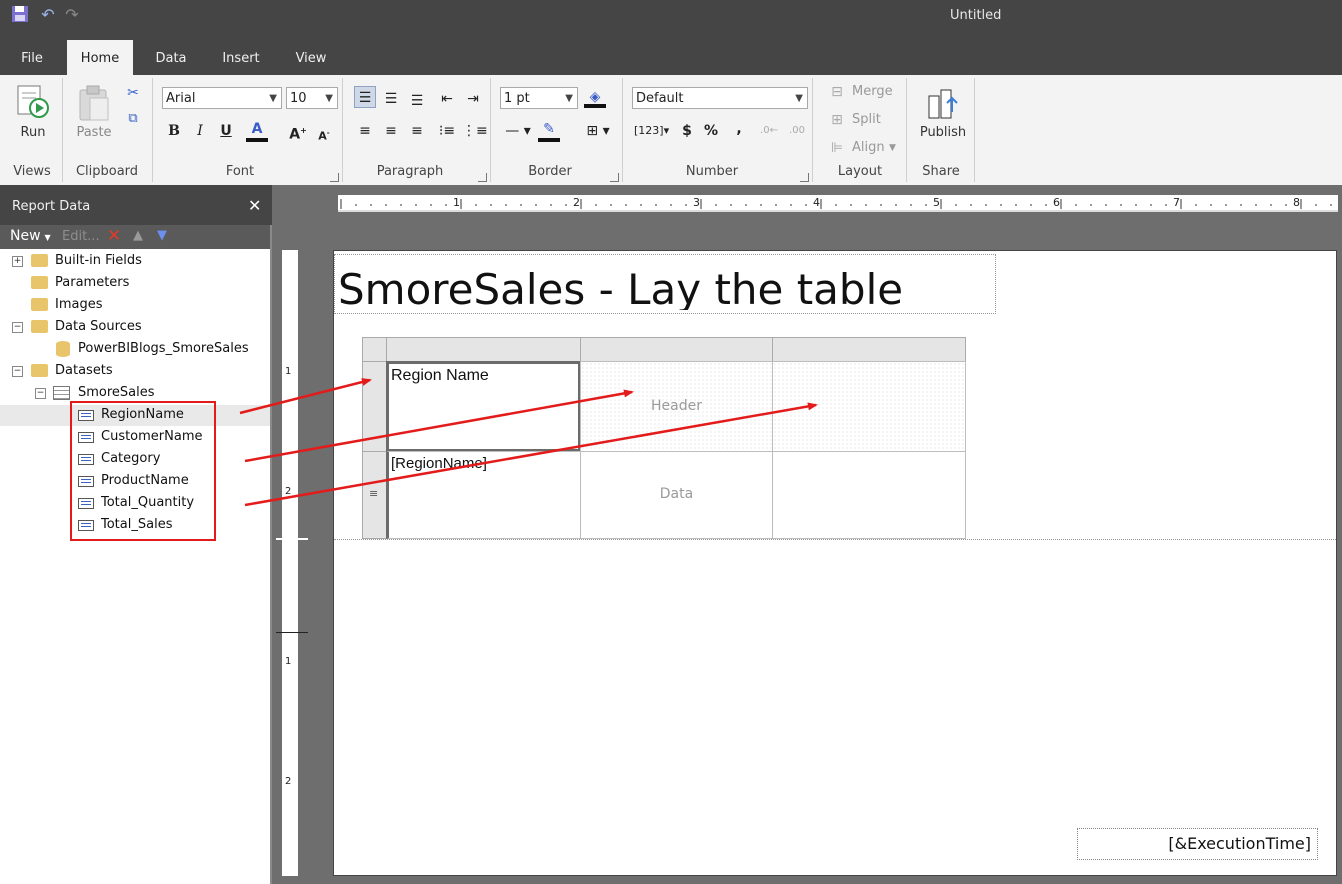 This screenshot has width=1342, height=884. I want to click on arrow-total-quantity-to-column3, so click(531, 454).